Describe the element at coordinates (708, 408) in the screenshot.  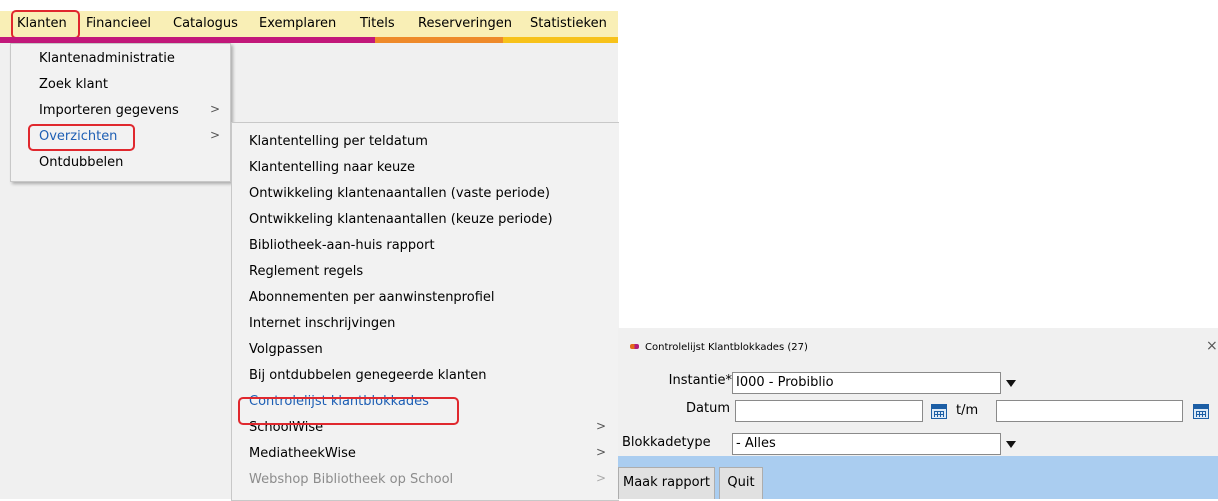
I see `datum-label: Datum` at that location.